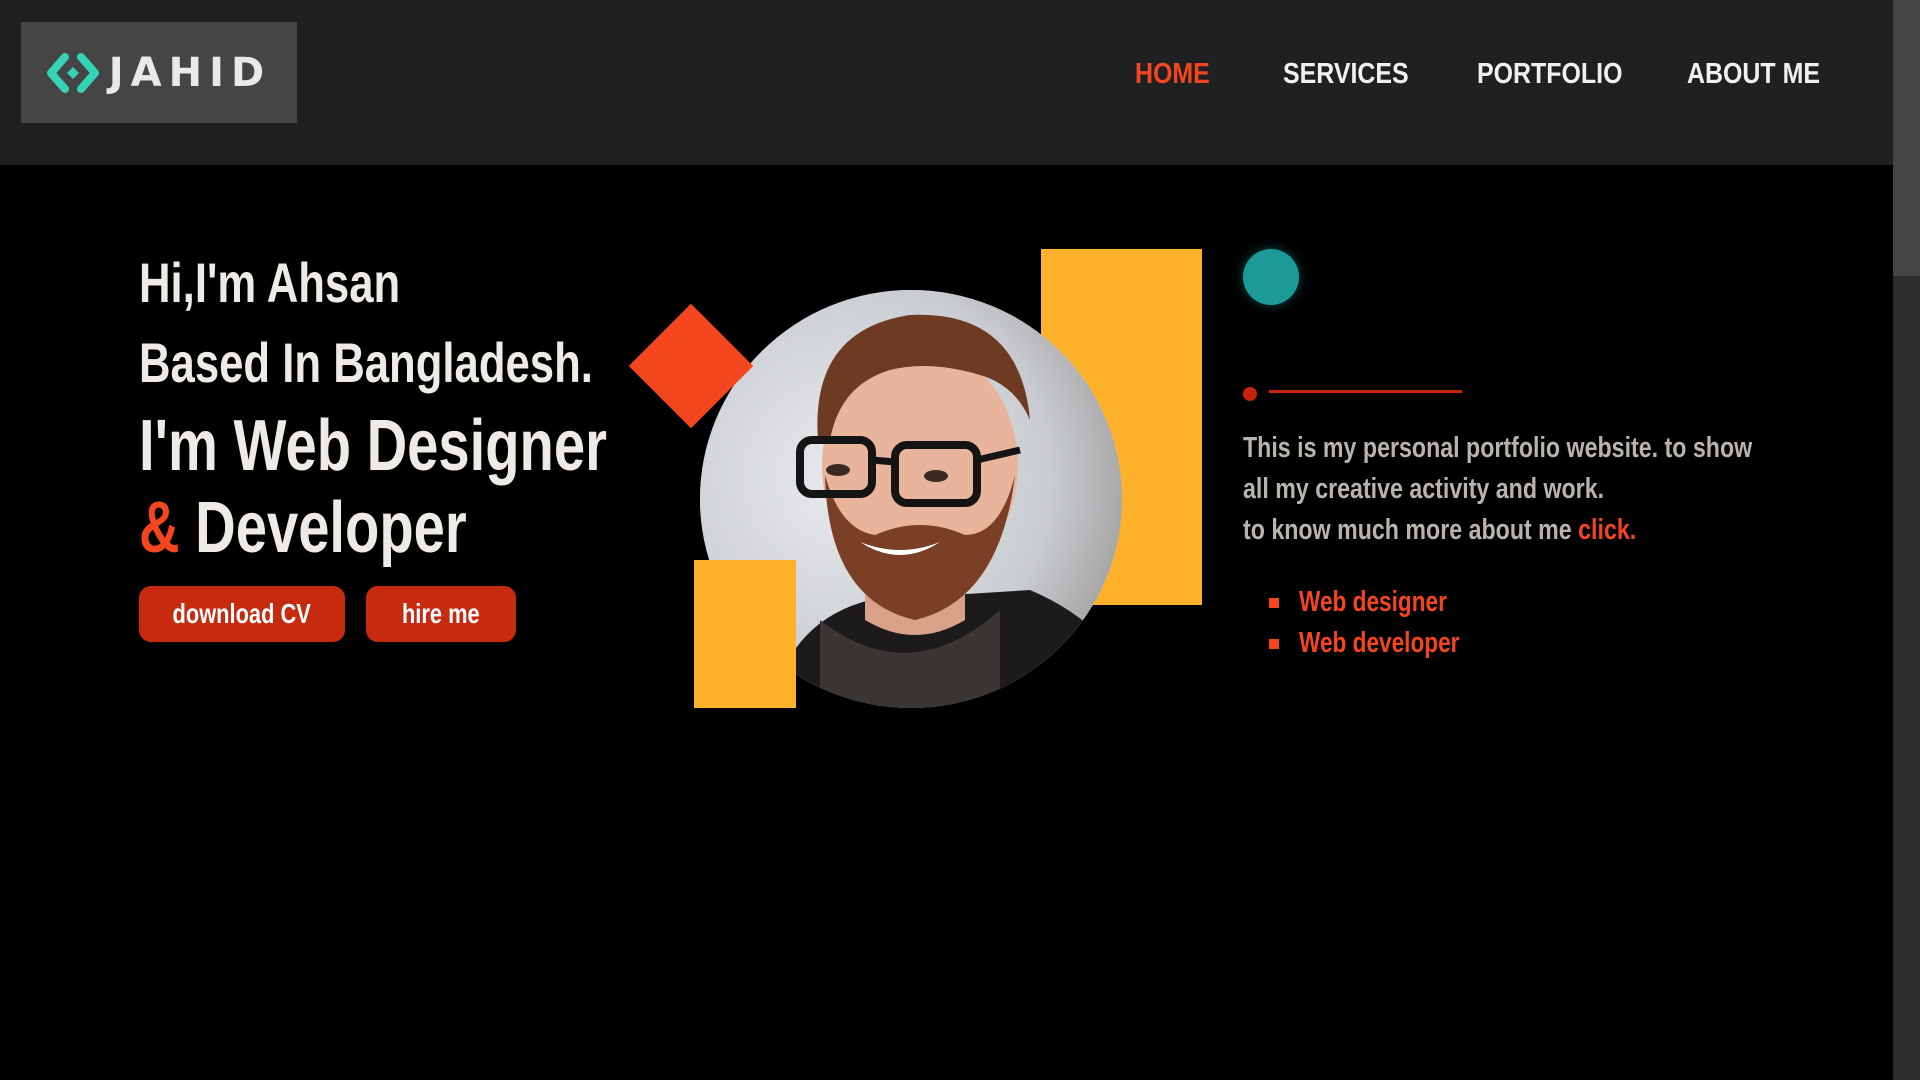 The image size is (1920, 1080). I want to click on list-item: Web developer, so click(1387, 643).